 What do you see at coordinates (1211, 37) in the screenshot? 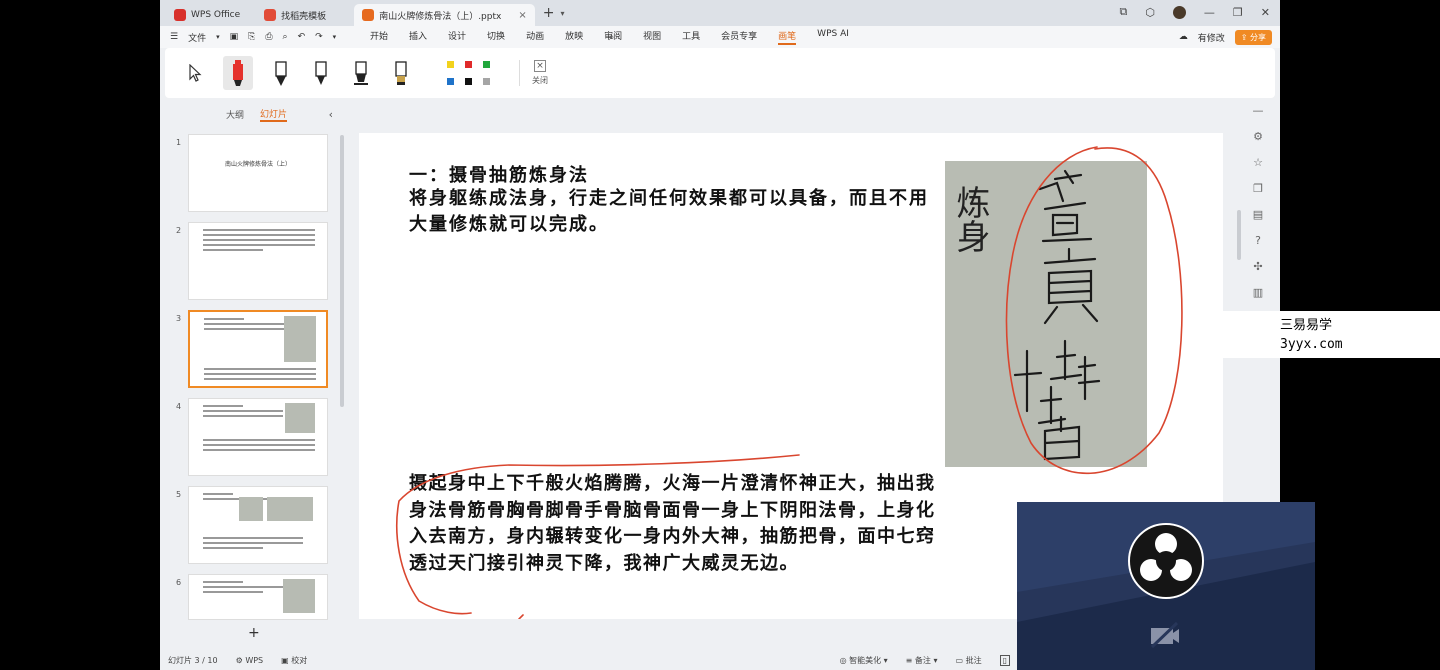
I see `edit-status: 有修改` at bounding box center [1211, 37].